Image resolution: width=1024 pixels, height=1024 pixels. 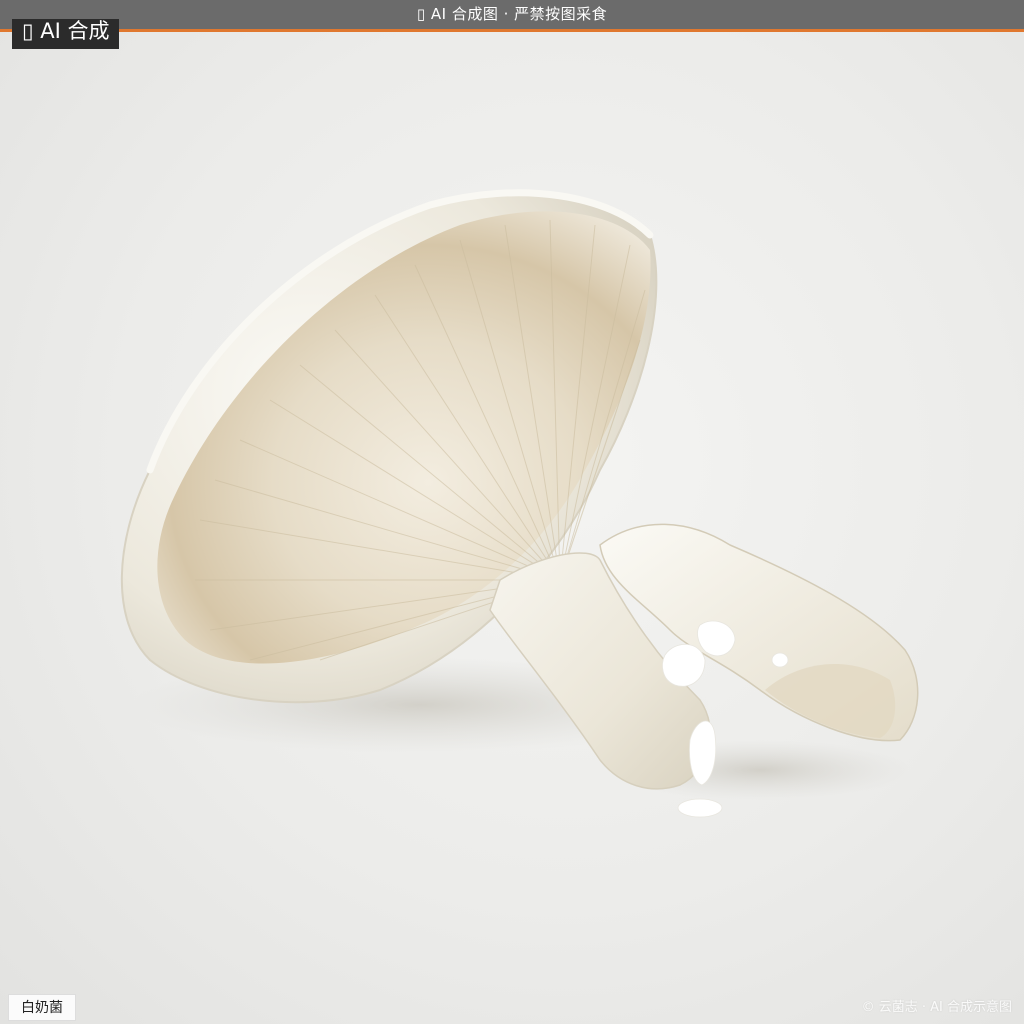 I want to click on warning-banner: ▯ AI 合成图 · 严禁按图采食, so click(x=512, y=16).